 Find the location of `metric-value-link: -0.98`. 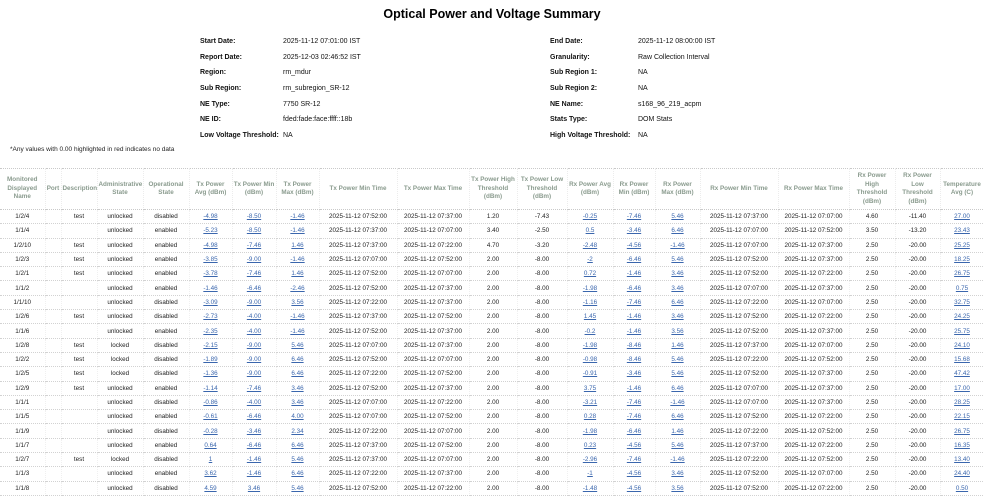

metric-value-link: -0.98 is located at coordinates (590, 359).